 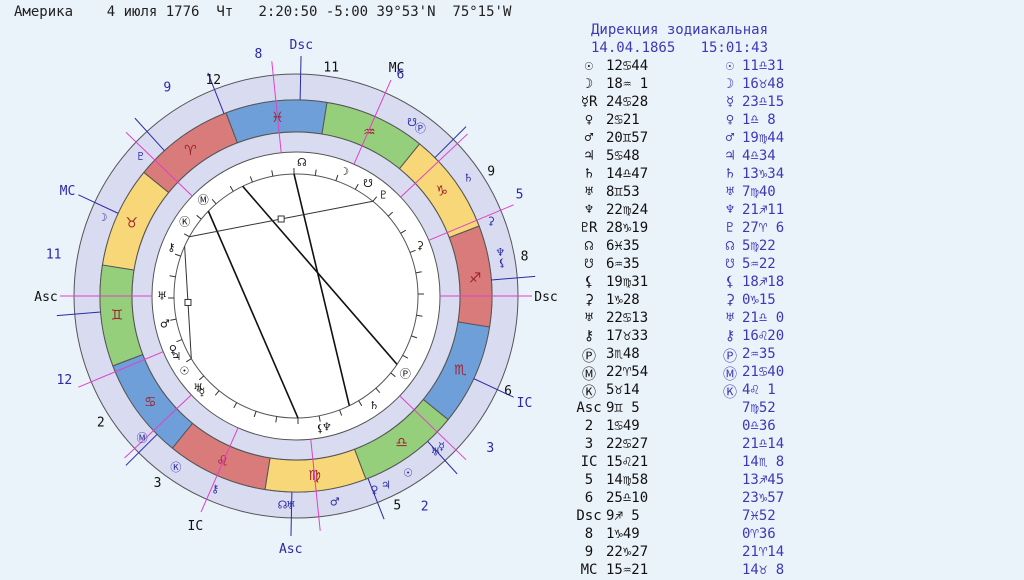 What do you see at coordinates (296, 296) in the screenshot?
I see `aspect-circle` at bounding box center [296, 296].